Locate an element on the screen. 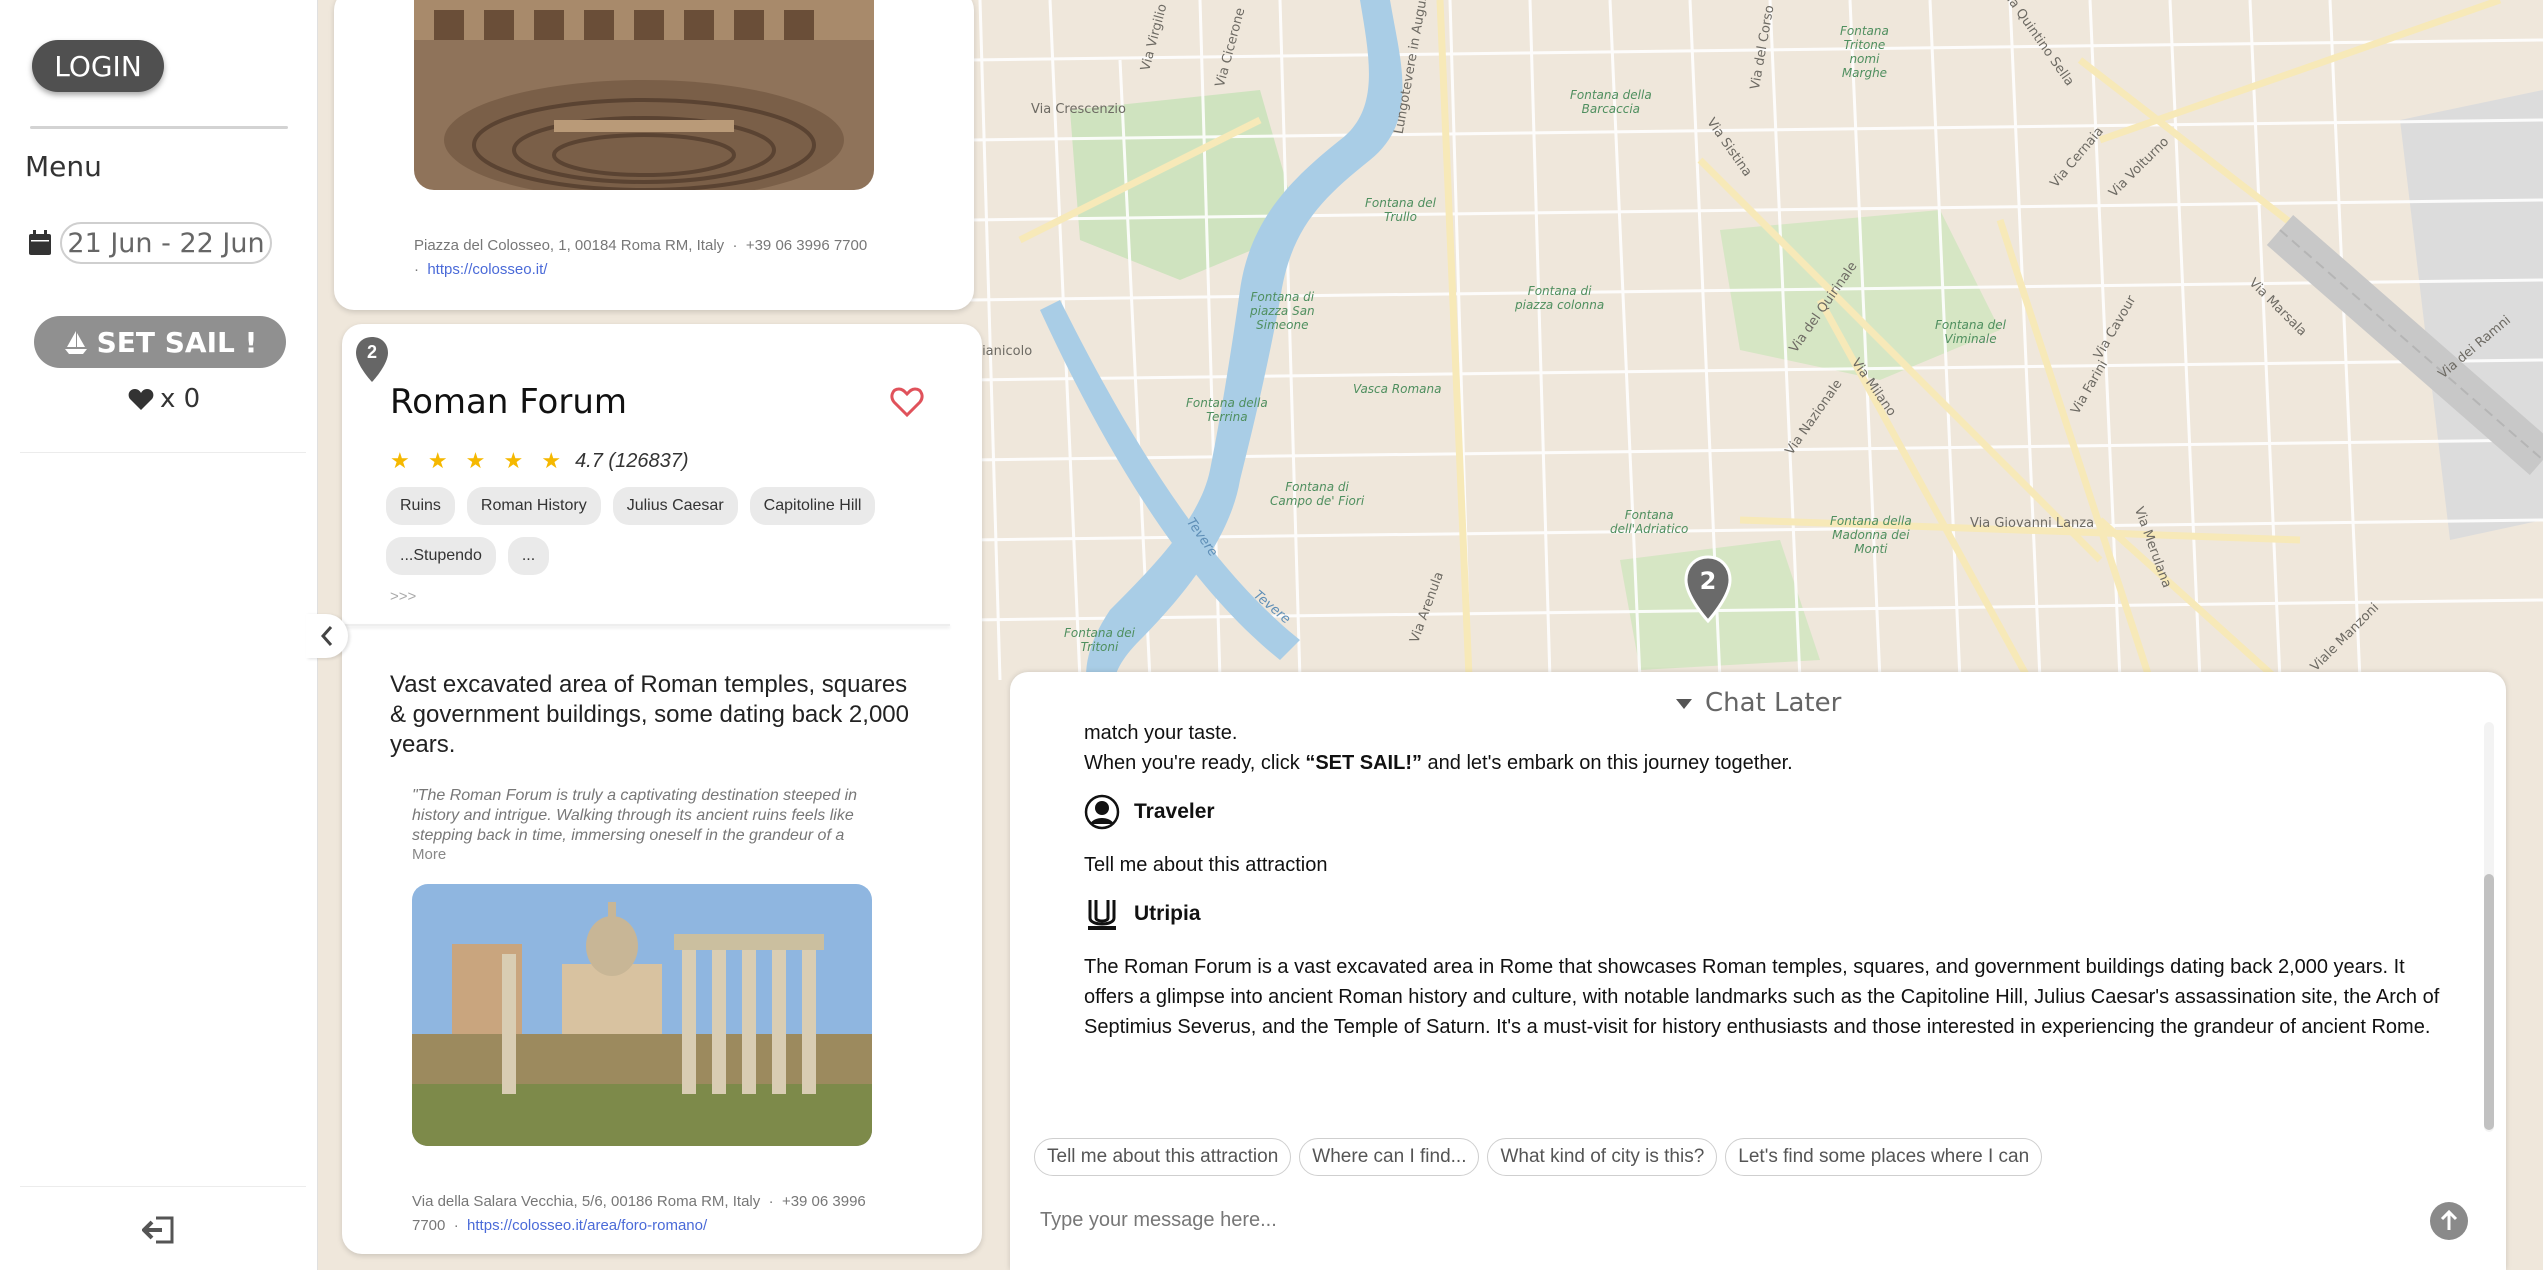 The width and height of the screenshot is (2543, 1270). caret-down-icon is located at coordinates (1683, 703).